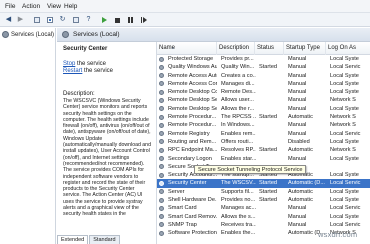 The height and width of the screenshot is (244, 370). I want to click on console-tree-icon, so click(49, 20).